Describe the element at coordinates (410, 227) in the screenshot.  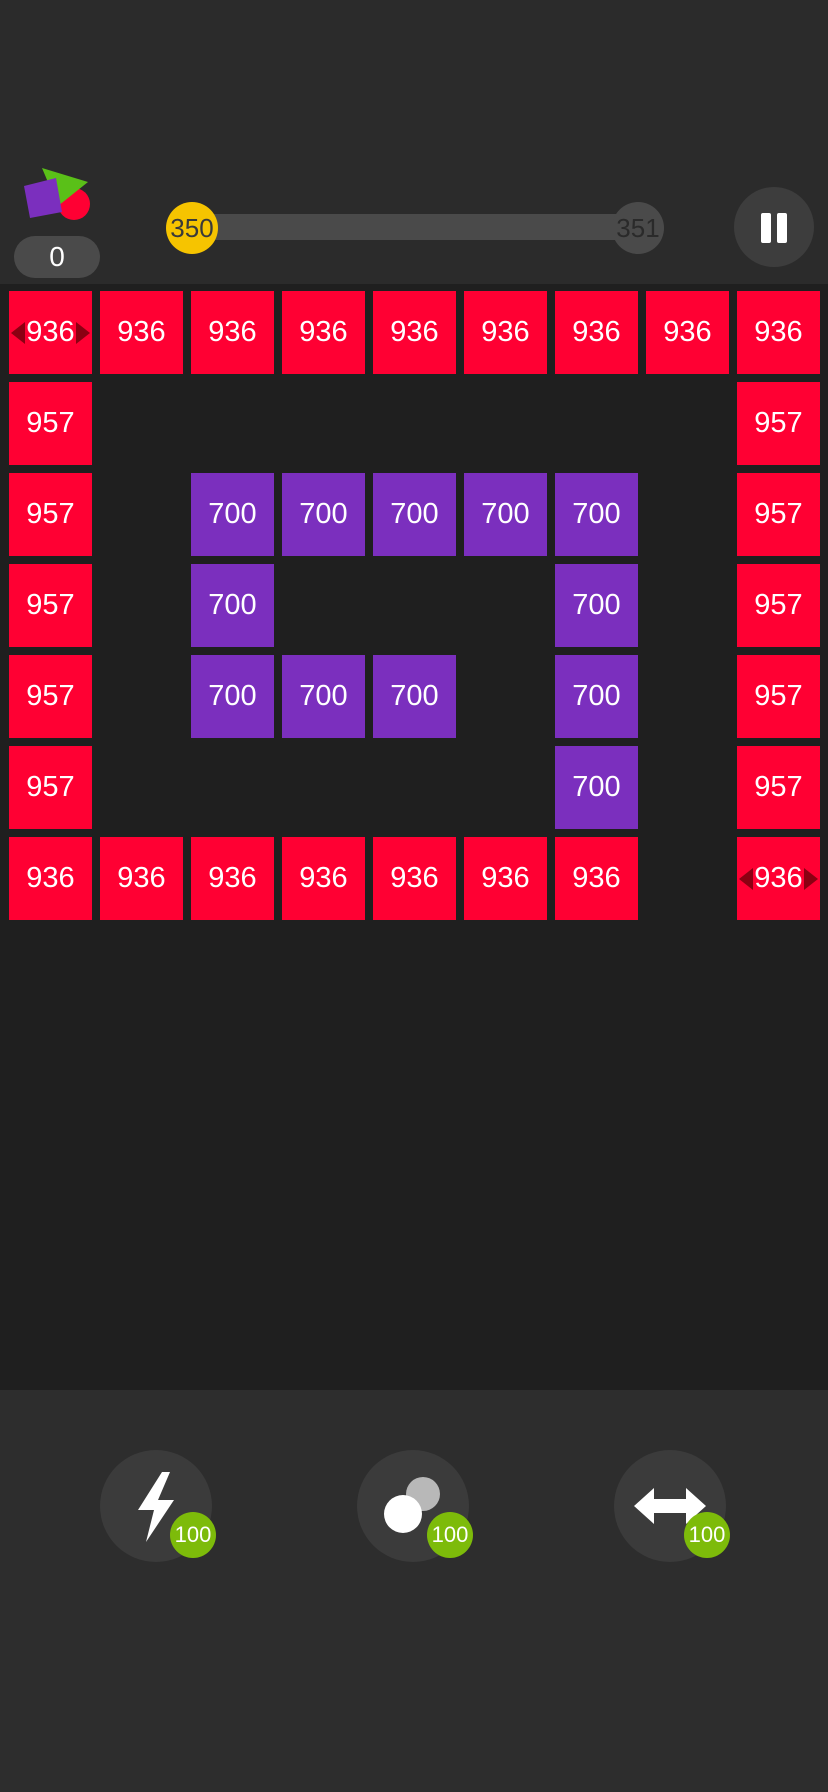
I see `level-progress-bar` at that location.